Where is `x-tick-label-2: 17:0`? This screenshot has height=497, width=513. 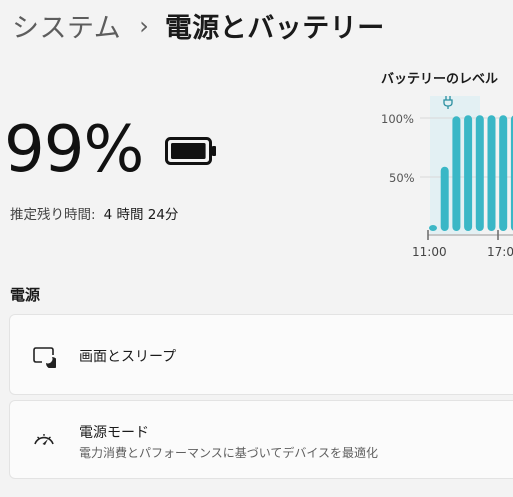 x-tick-label-2: 17:0 is located at coordinates (500, 252).